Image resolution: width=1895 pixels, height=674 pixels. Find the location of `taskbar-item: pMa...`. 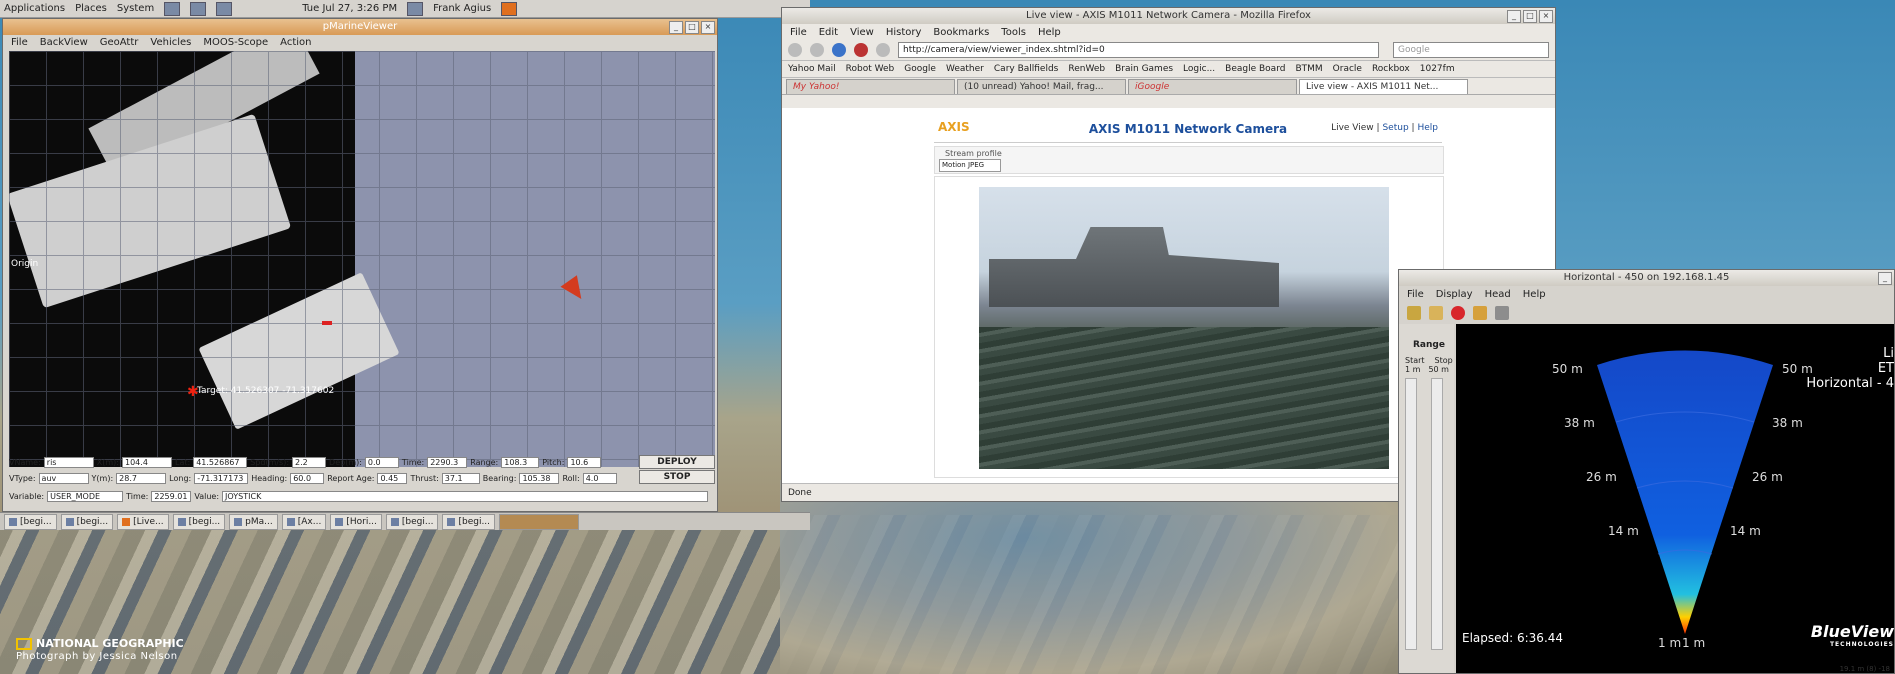

taskbar-item: pMa... is located at coordinates (253, 521).